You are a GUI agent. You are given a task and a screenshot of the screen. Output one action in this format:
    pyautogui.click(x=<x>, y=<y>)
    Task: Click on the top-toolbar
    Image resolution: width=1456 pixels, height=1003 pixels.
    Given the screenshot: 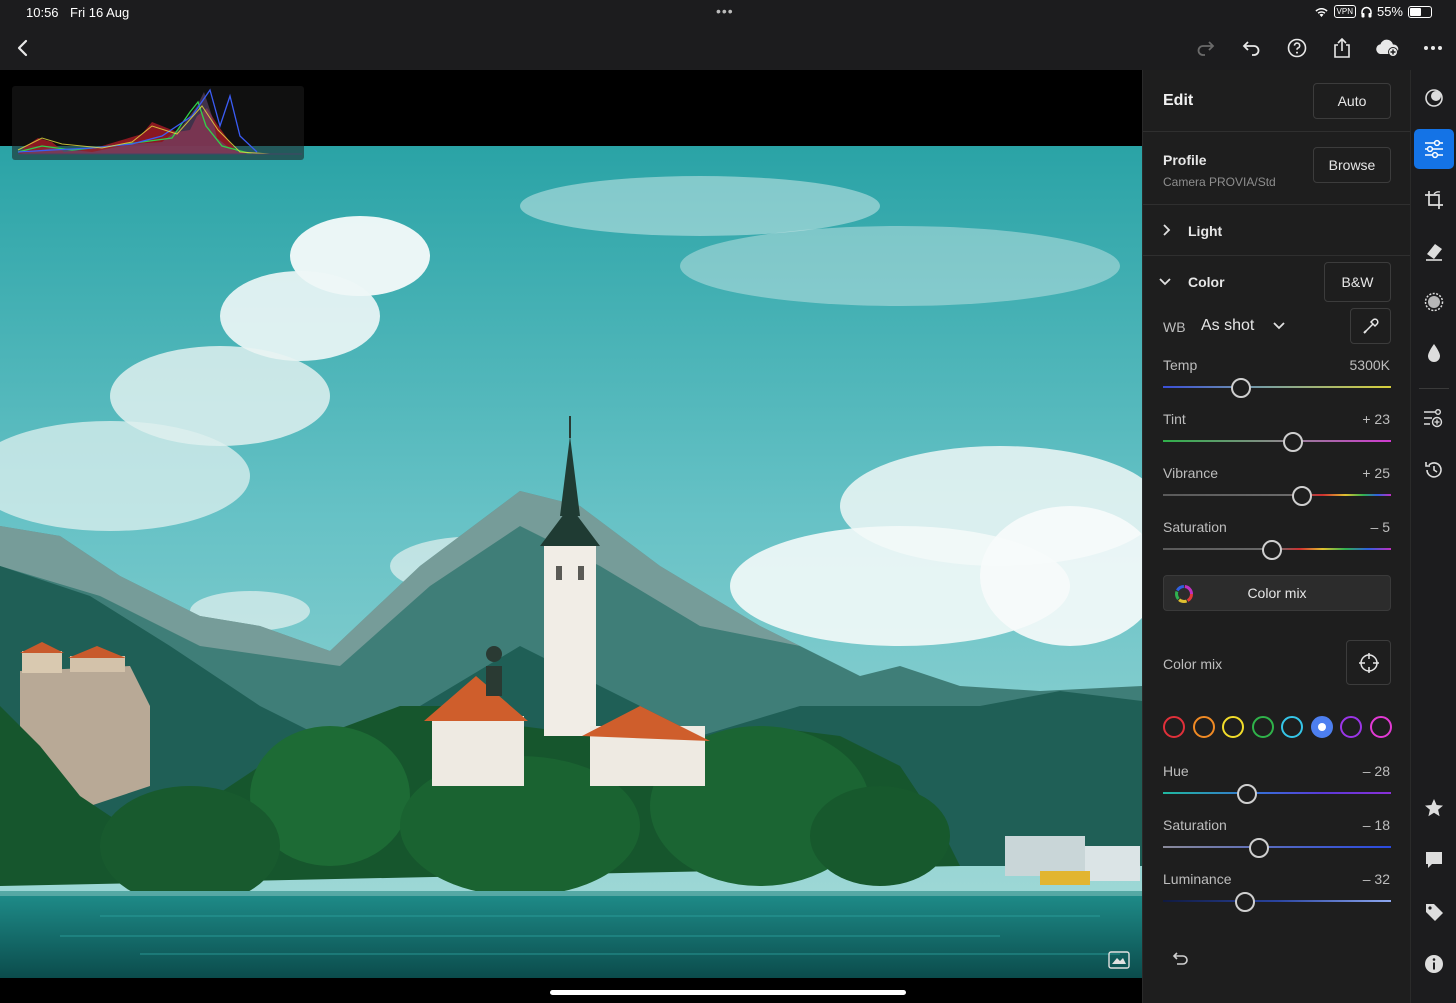 What is the action you would take?
    pyautogui.click(x=728, y=48)
    